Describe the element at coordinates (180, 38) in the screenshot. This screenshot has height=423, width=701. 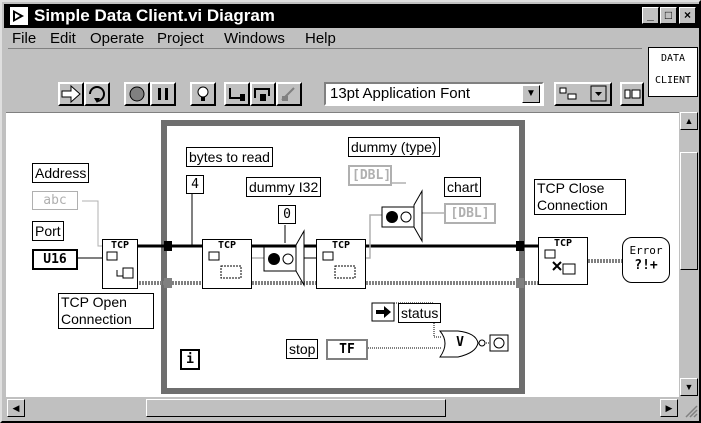
I see `menu-project: Project` at that location.